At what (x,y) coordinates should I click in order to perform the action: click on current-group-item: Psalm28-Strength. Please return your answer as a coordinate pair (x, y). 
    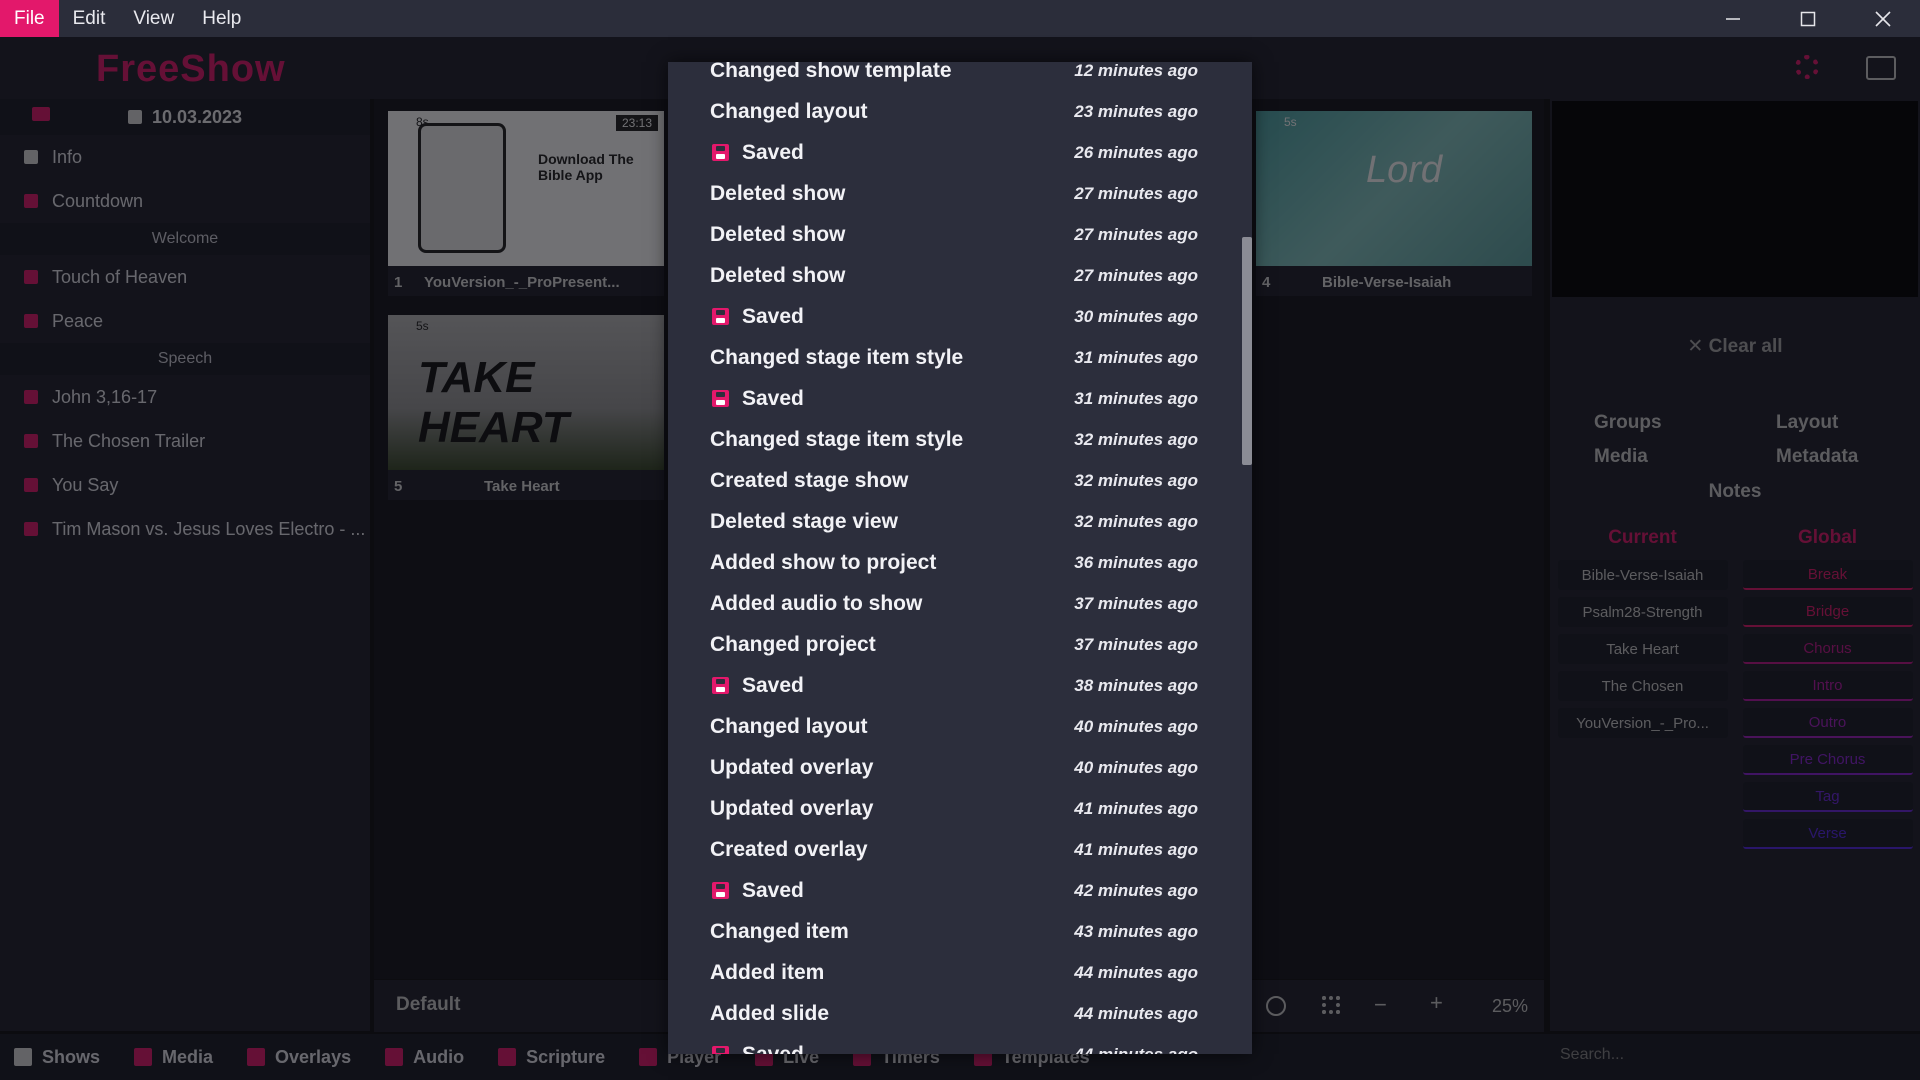
    Looking at the image, I should click on (1642, 612).